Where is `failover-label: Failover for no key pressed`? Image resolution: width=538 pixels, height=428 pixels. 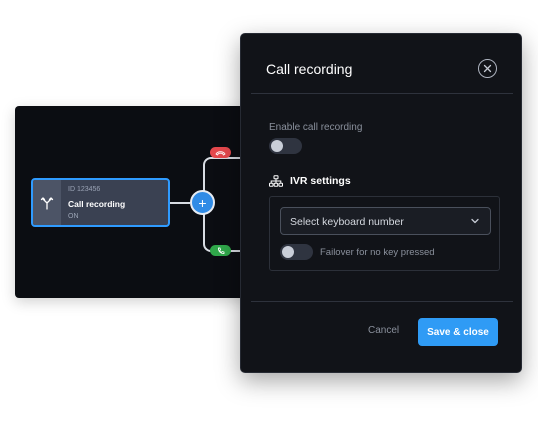
failover-label: Failover for no key pressed is located at coordinates (377, 252).